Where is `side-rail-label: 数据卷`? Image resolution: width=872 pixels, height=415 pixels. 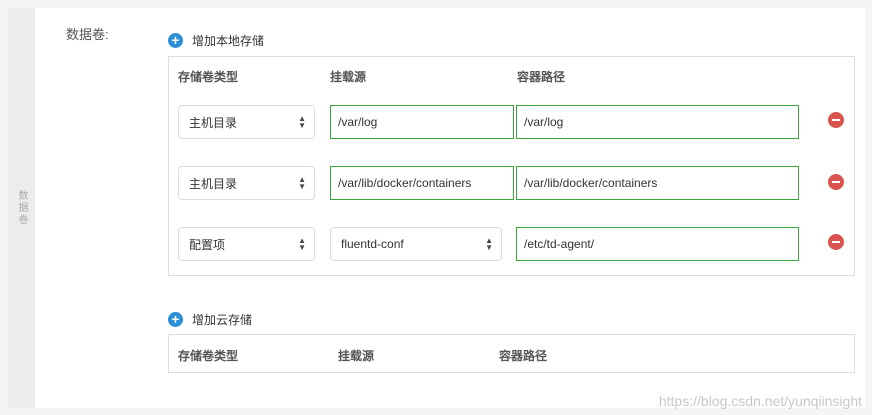
side-rail-label: 数据卷 is located at coordinates (21, 208).